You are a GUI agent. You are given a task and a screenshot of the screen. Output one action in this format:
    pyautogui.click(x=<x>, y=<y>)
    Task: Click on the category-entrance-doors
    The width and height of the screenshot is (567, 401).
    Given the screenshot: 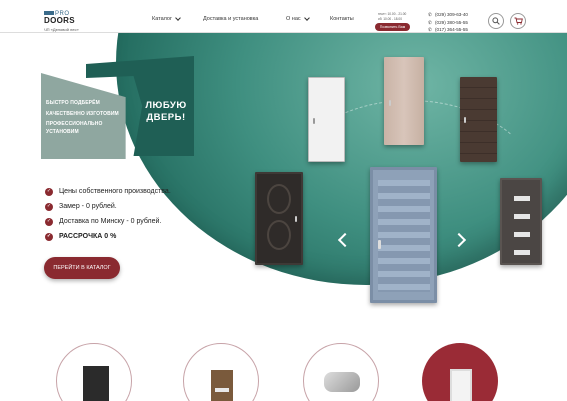 What is the action you would take?
    pyautogui.click(x=94, y=372)
    